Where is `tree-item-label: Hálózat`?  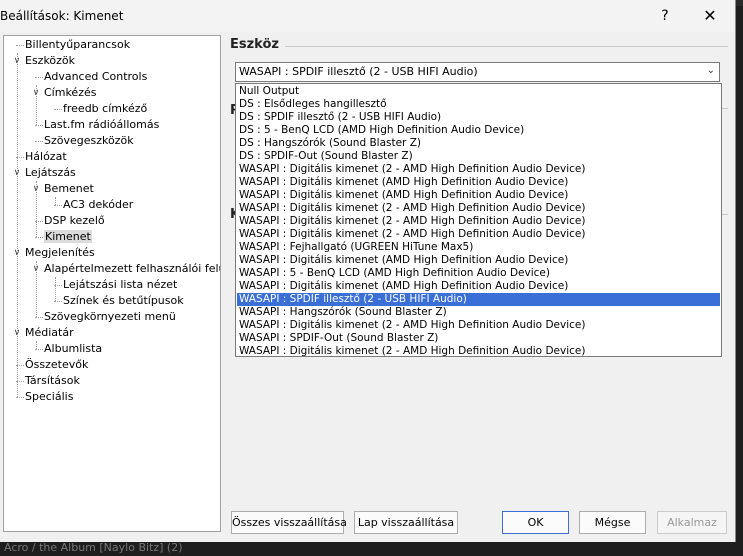
tree-item-label: Hálózat is located at coordinates (46, 156).